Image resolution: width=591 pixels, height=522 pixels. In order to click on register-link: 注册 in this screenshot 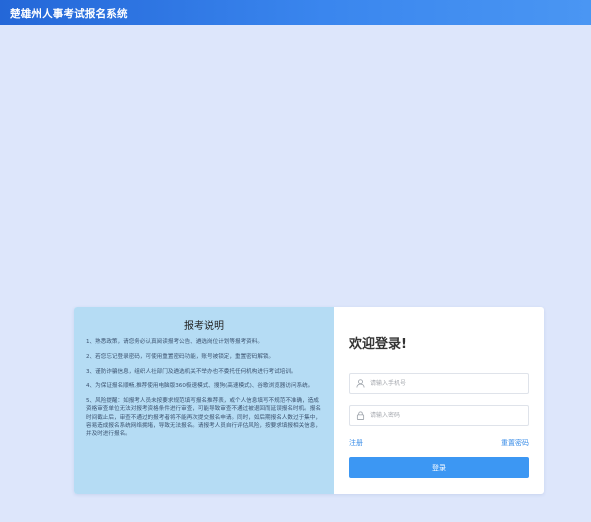, I will do `click(356, 443)`.